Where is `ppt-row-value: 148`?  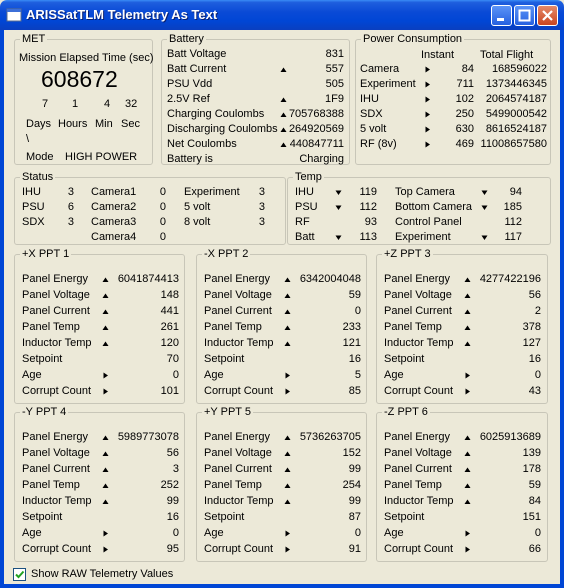
ppt-row-value: 148 is located at coordinates (169, 295).